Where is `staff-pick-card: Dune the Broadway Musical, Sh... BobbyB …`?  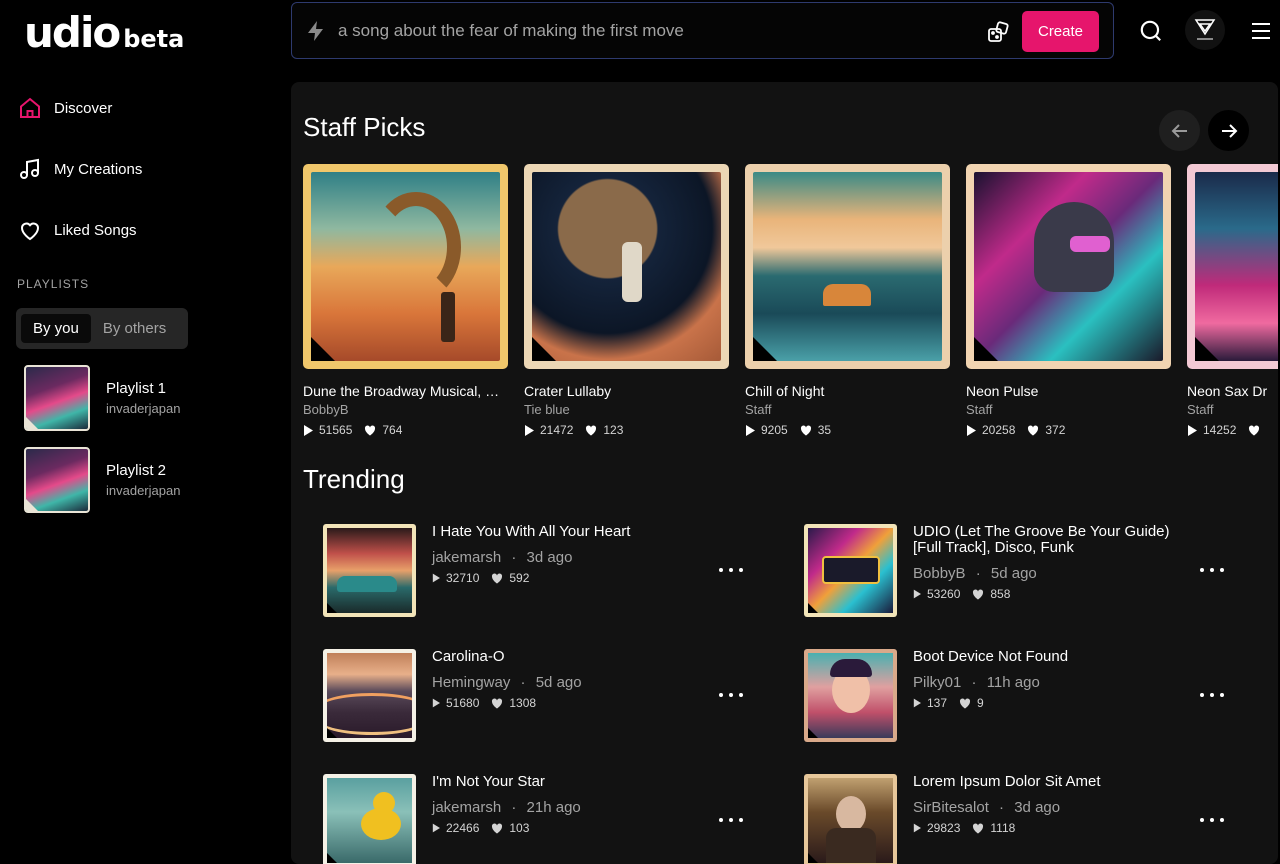
staff-pick-card: Dune the Broadway Musical, Sh... BobbyB … is located at coordinates (405, 300).